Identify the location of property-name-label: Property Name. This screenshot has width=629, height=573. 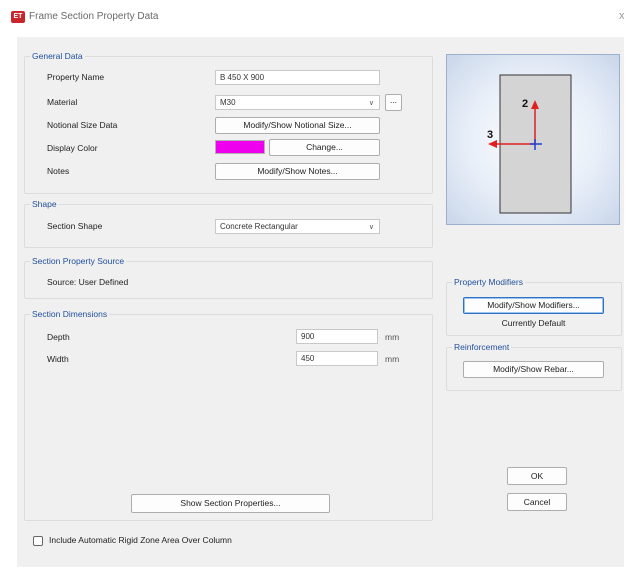
(76, 77).